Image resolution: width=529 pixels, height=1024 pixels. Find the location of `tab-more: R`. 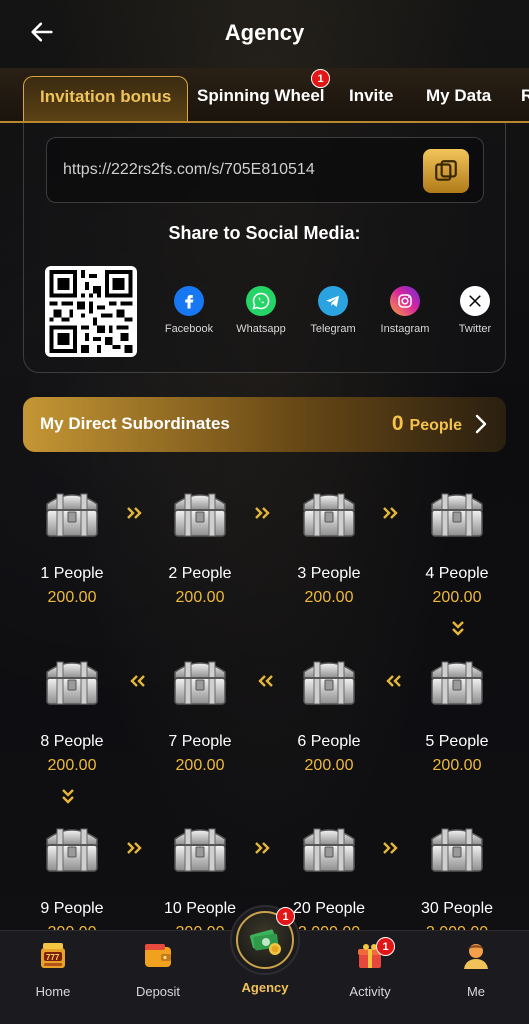

tab-more: R is located at coordinates (525, 96).